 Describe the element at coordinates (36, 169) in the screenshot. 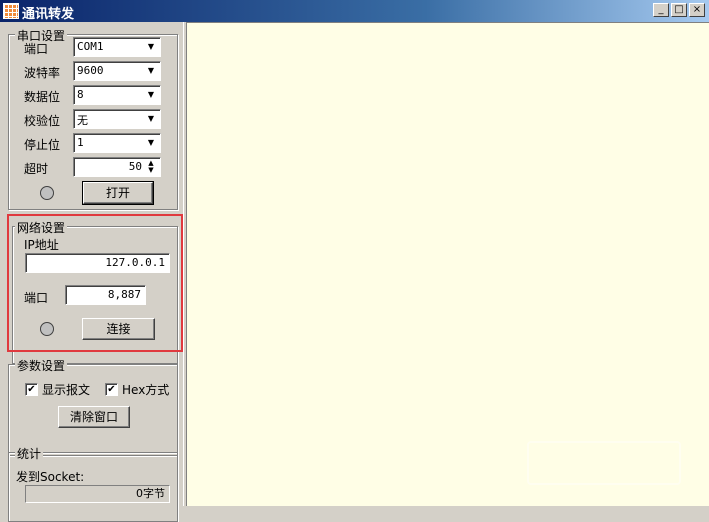

I see `timeout-label: 超时` at that location.